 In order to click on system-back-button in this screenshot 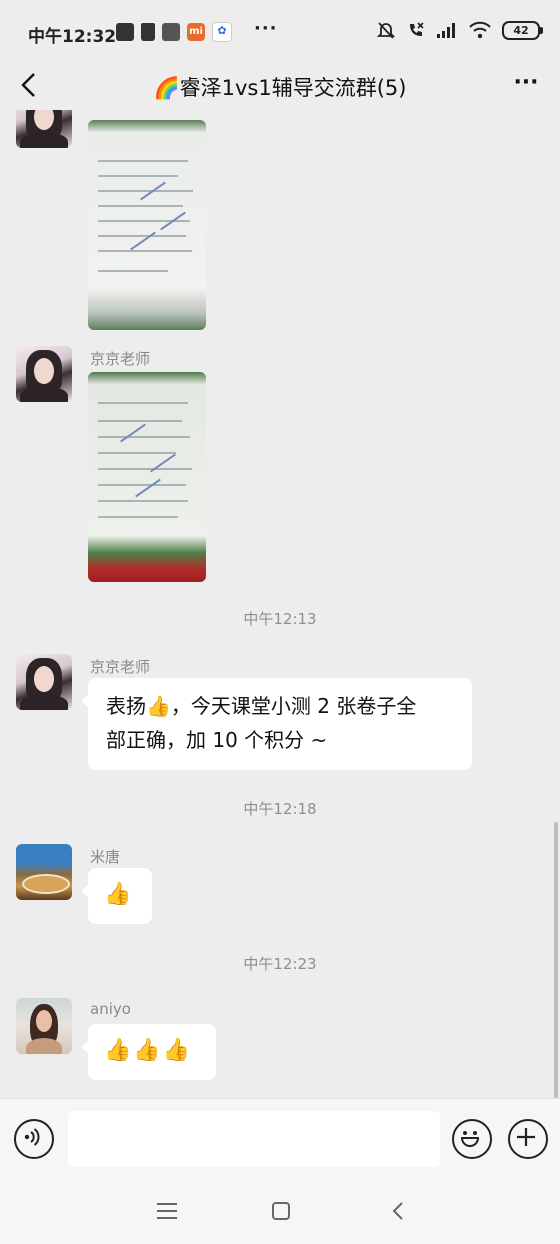, I will do `click(399, 1211)`.